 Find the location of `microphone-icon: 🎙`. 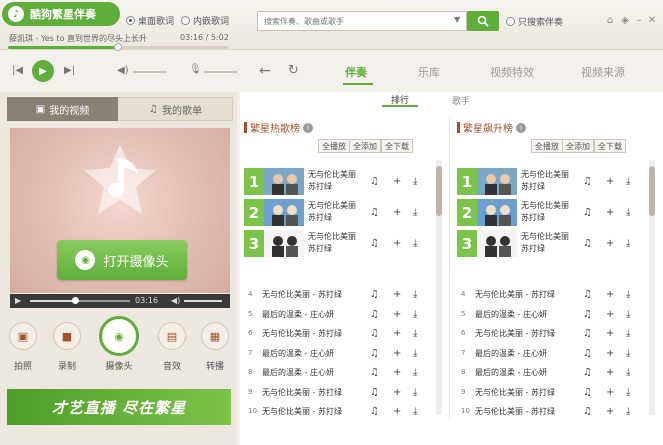

microphone-icon: 🎙 is located at coordinates (195, 69).